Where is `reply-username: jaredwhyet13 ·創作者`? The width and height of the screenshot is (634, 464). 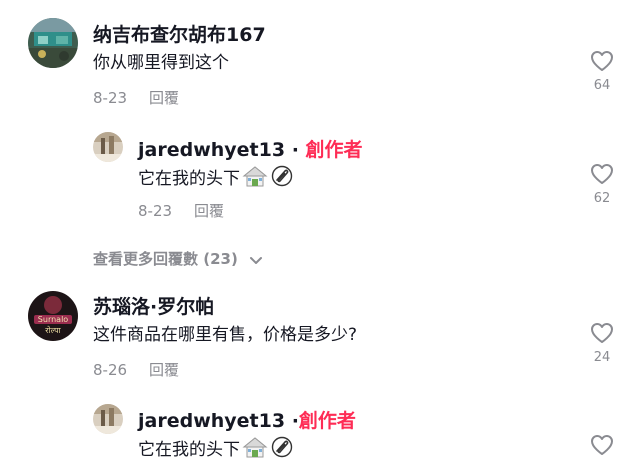
reply-username: jaredwhyet13 ·創作者 is located at coordinates (247, 421).